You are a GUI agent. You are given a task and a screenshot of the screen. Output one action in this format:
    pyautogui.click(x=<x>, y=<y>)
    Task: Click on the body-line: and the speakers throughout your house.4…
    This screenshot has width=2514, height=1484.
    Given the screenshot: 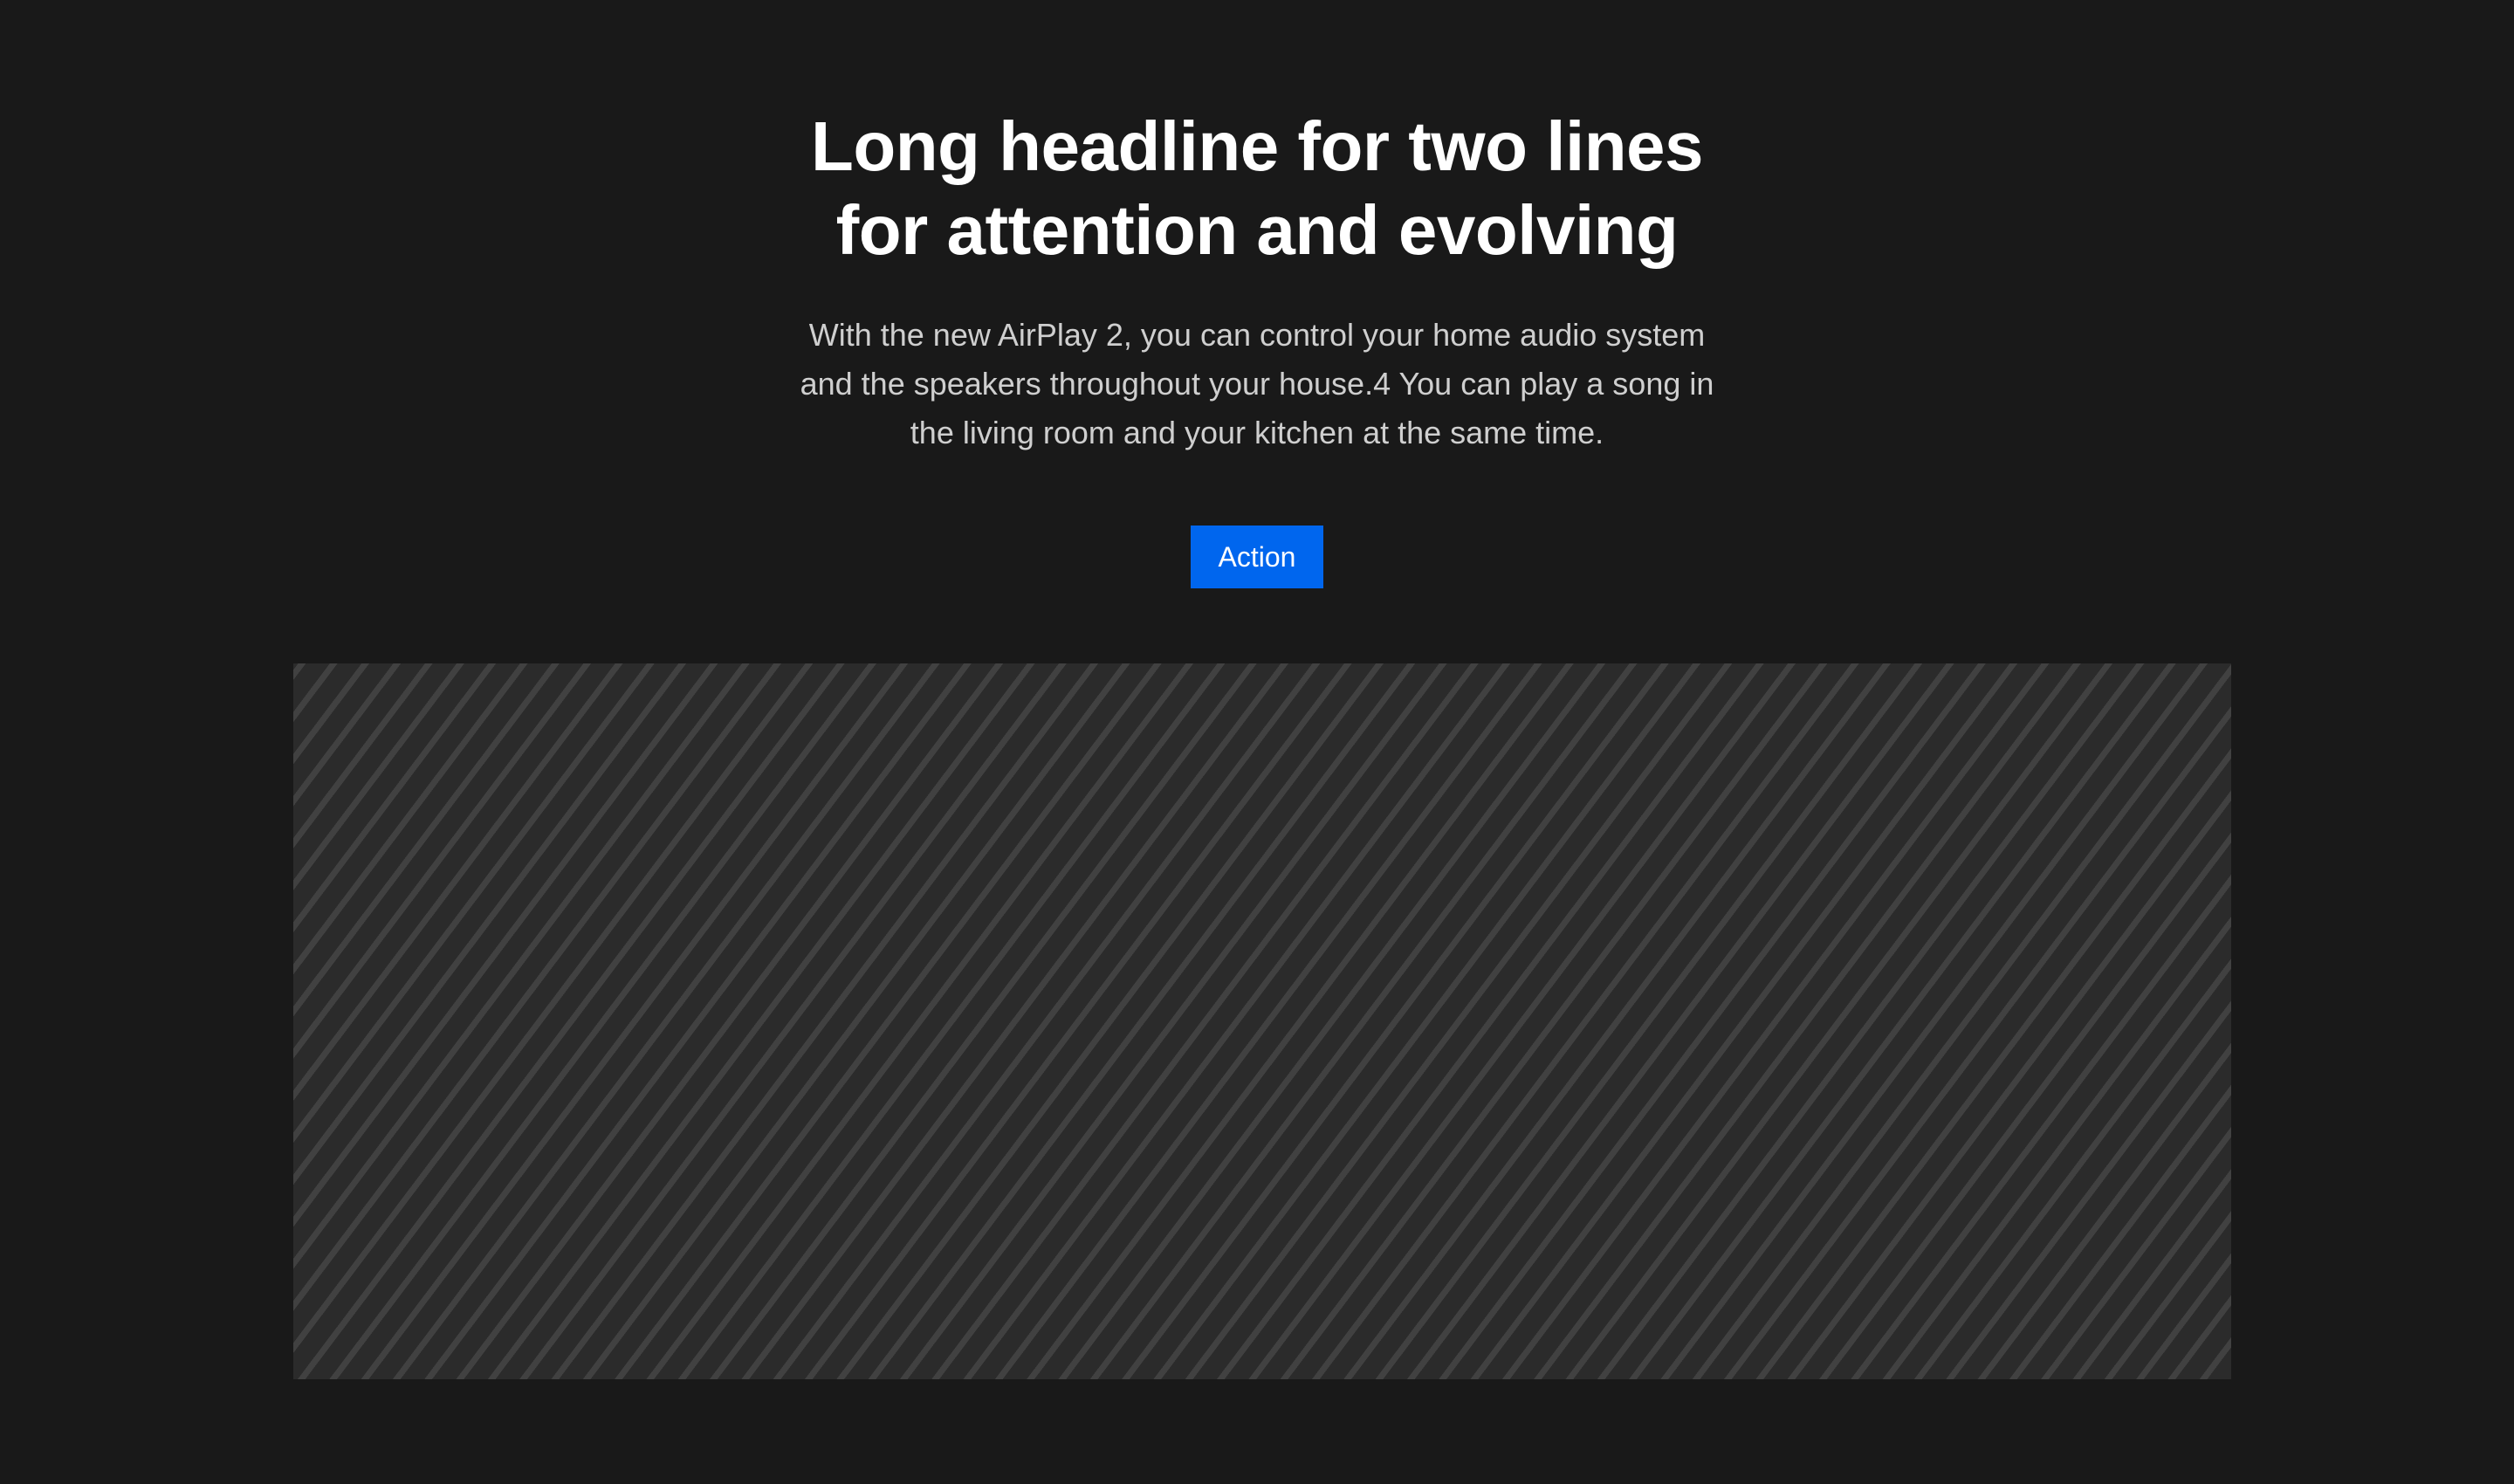 What is the action you would take?
    pyautogui.click(x=1257, y=384)
    